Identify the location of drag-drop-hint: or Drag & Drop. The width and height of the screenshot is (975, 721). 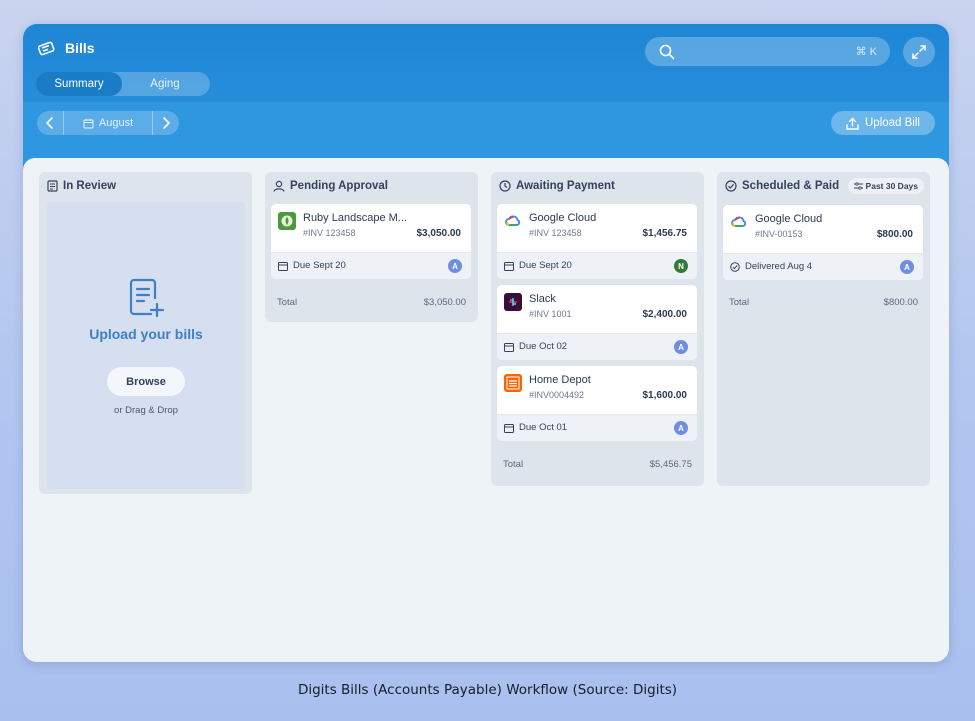
(146, 410).